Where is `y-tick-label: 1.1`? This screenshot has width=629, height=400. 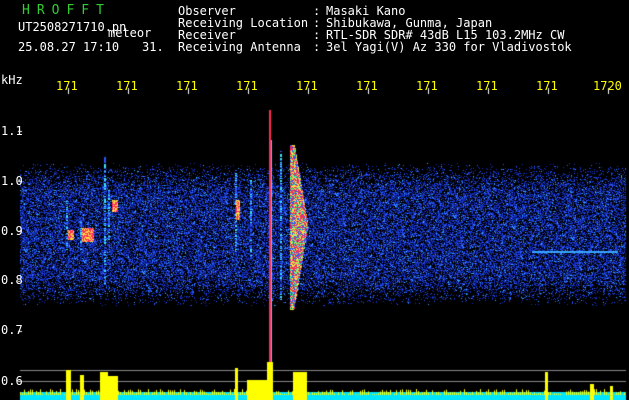
y-tick-label: 1.1 is located at coordinates (12, 131).